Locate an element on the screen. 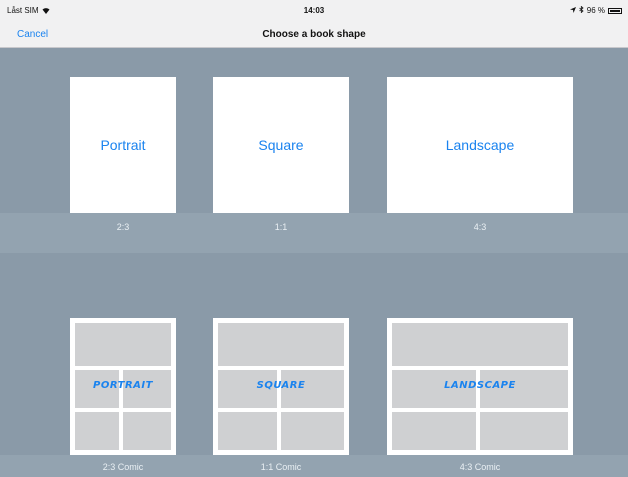 Image resolution: width=628 pixels, height=477 pixels. comic-option-square: SQUARE is located at coordinates (281, 386).